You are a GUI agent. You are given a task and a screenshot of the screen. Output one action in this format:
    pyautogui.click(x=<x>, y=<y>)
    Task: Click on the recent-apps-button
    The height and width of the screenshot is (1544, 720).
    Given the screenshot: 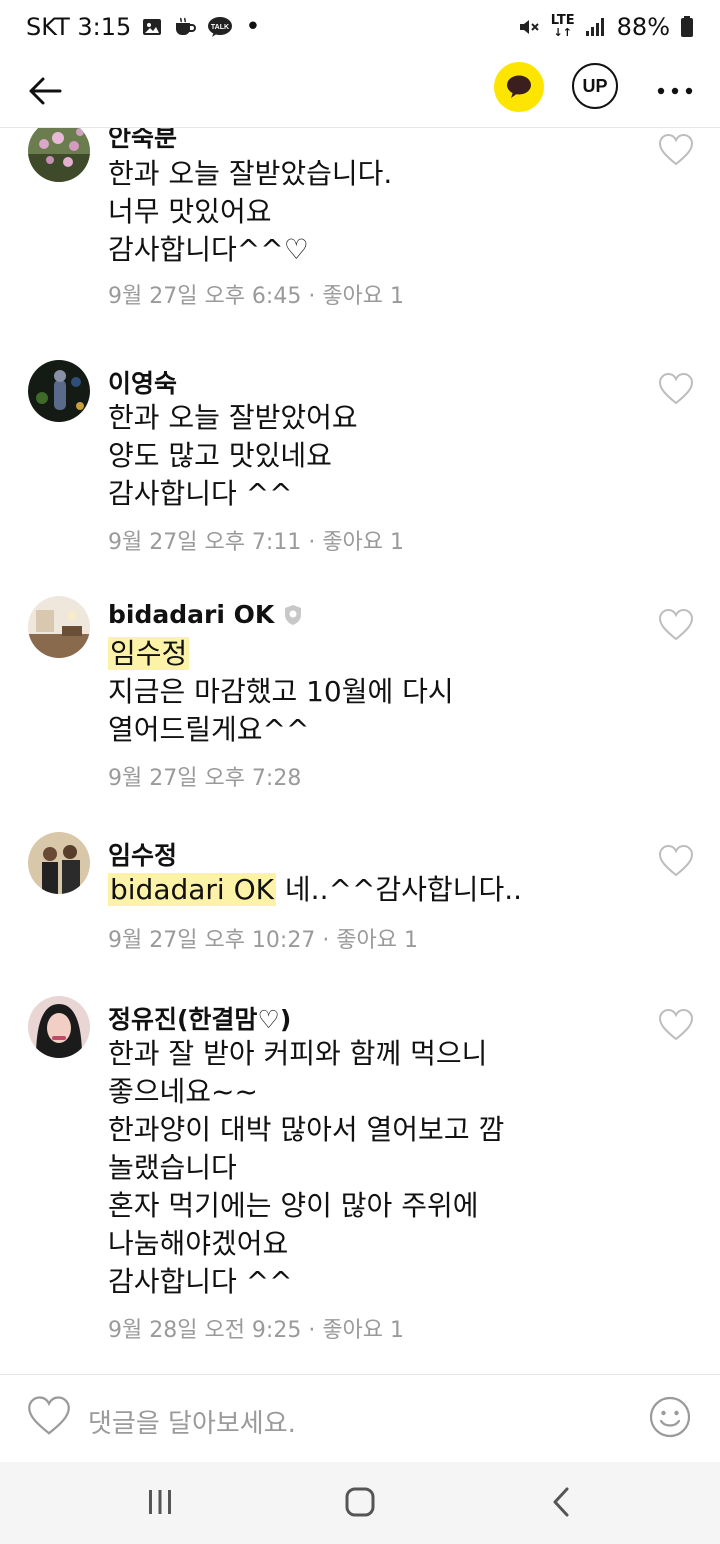 What is the action you would take?
    pyautogui.click(x=160, y=1502)
    